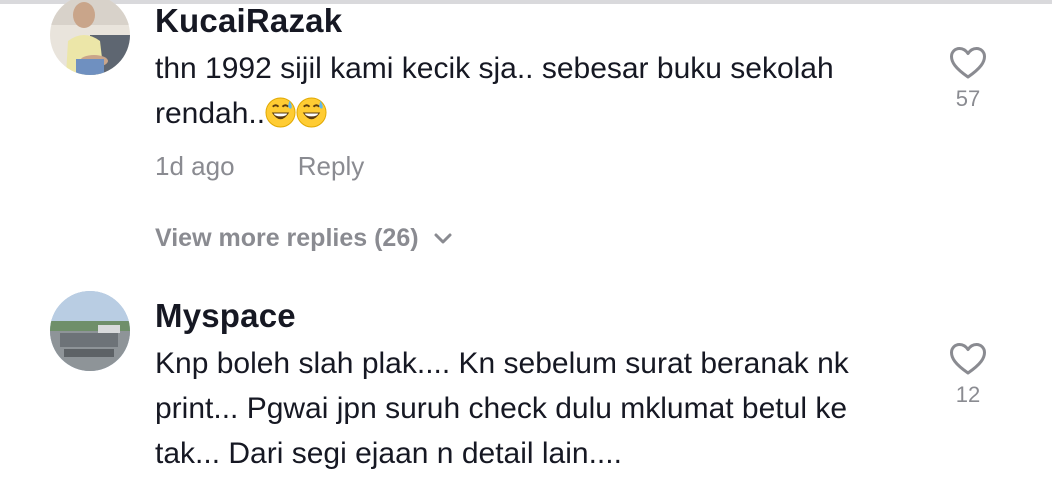 The image size is (1052, 480). I want to click on view-more-replies-button: View more replies (26), so click(304, 238).